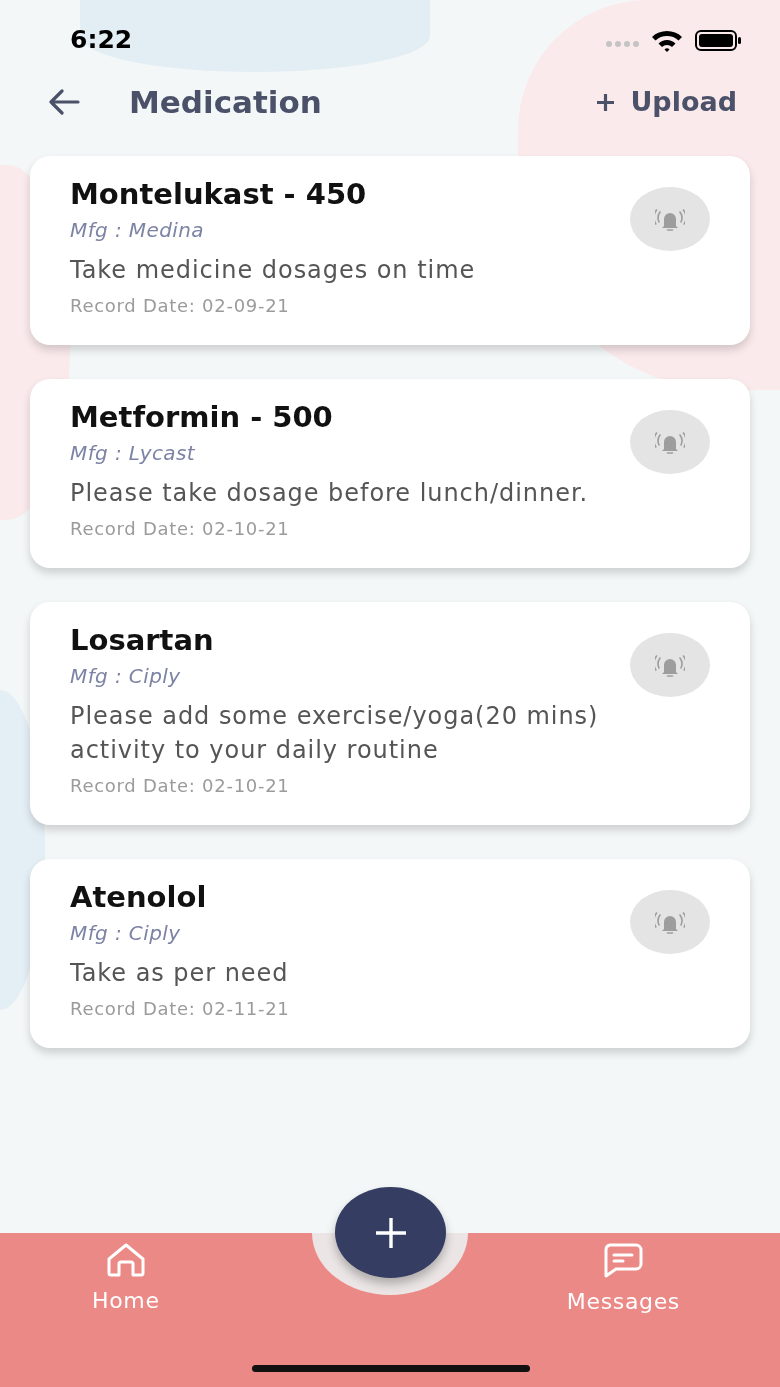 This screenshot has width=780, height=1387. What do you see at coordinates (225, 102) in the screenshot?
I see `page-title: Medication` at bounding box center [225, 102].